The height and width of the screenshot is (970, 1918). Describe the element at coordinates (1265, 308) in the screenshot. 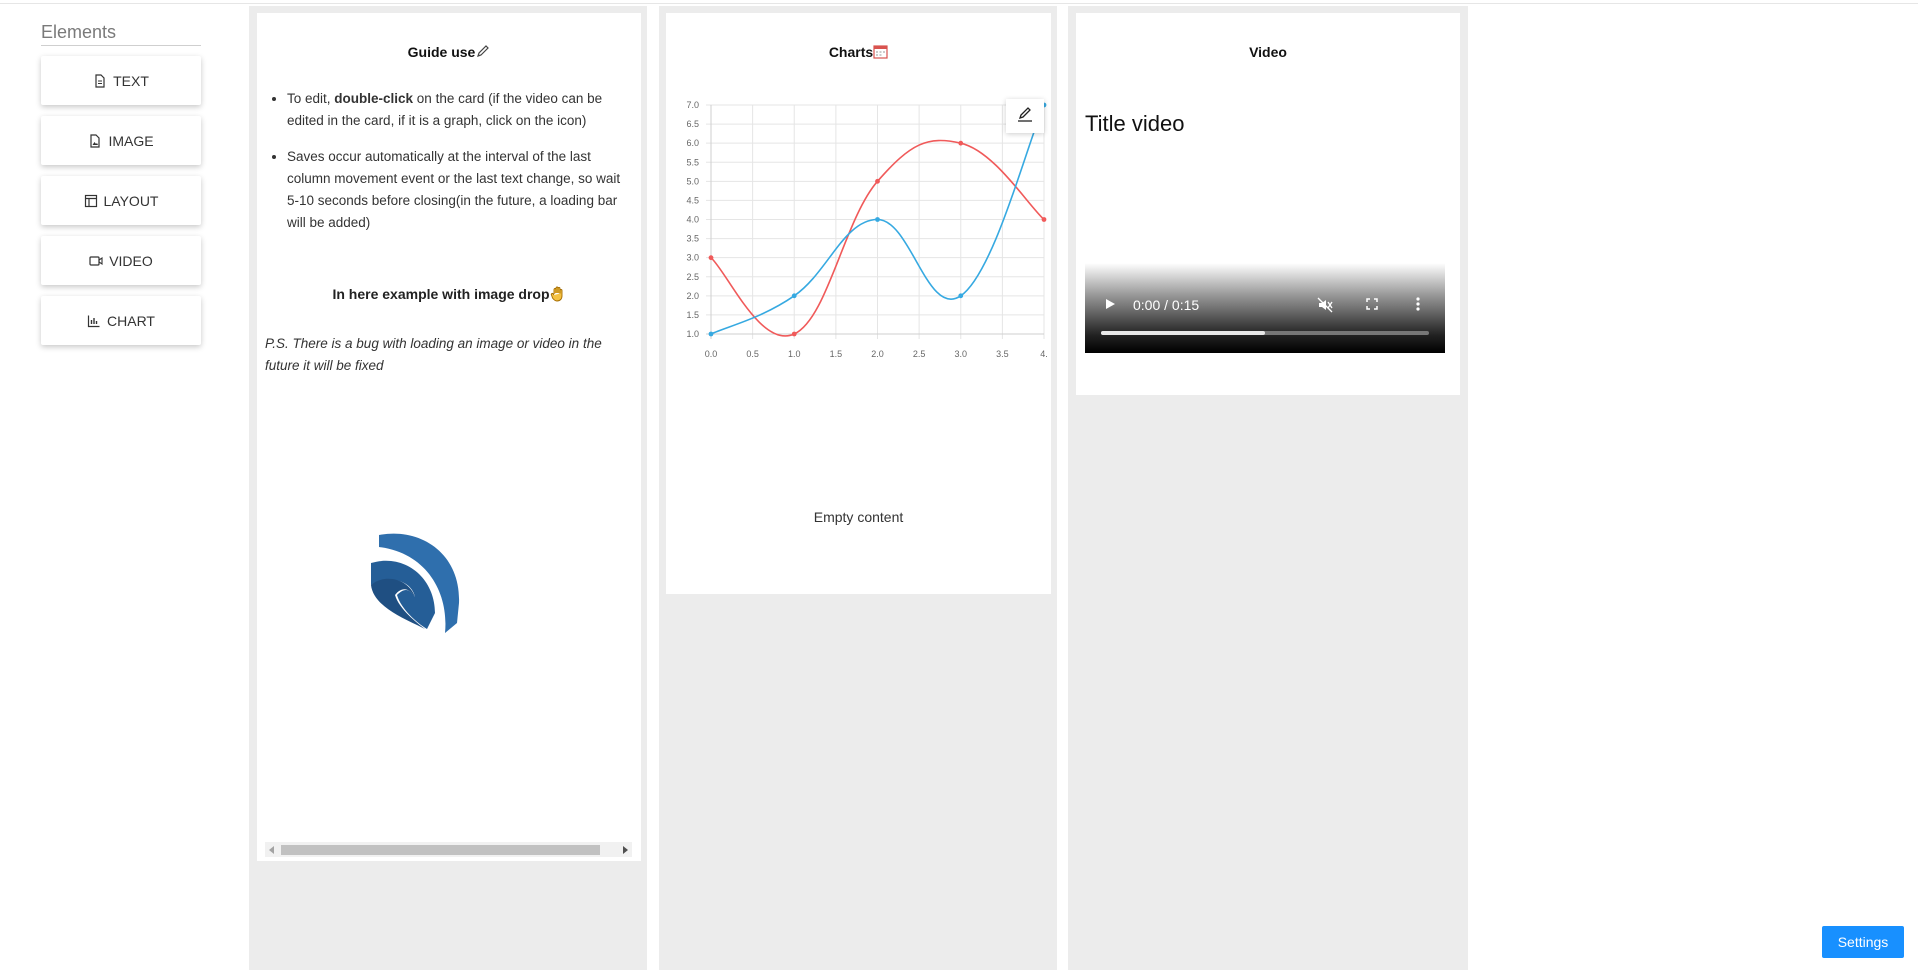

I see `video-player: 0:00 / 0:15` at that location.